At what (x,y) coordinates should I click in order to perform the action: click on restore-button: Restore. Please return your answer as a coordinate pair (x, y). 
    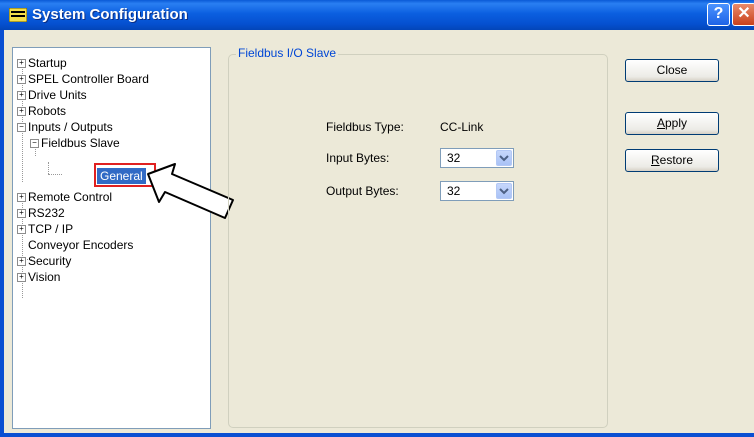
    Looking at the image, I should click on (672, 160).